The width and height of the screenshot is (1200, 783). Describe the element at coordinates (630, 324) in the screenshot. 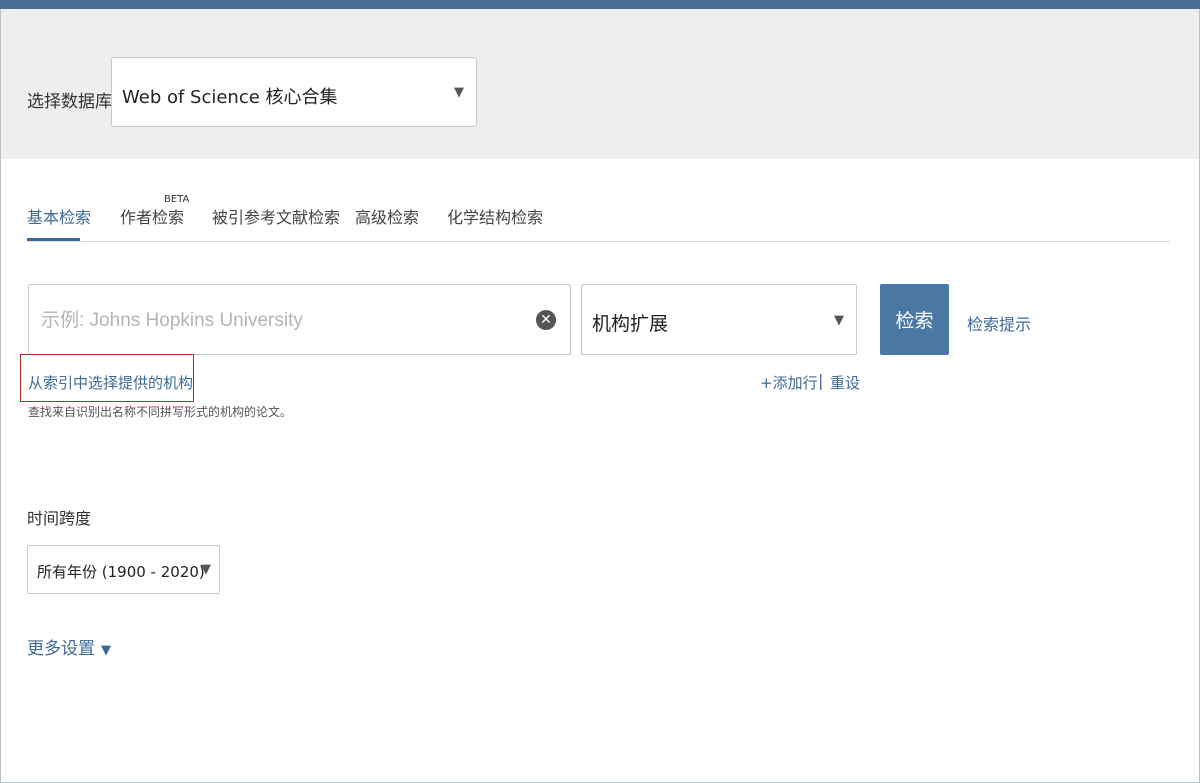

I see `field-select-value: 机构扩展` at that location.